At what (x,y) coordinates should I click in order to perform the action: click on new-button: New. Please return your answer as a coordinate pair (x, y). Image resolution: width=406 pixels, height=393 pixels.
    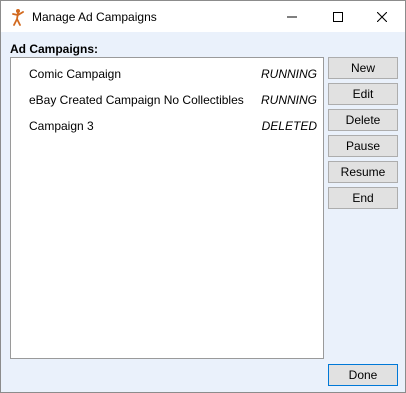
    Looking at the image, I should click on (363, 68).